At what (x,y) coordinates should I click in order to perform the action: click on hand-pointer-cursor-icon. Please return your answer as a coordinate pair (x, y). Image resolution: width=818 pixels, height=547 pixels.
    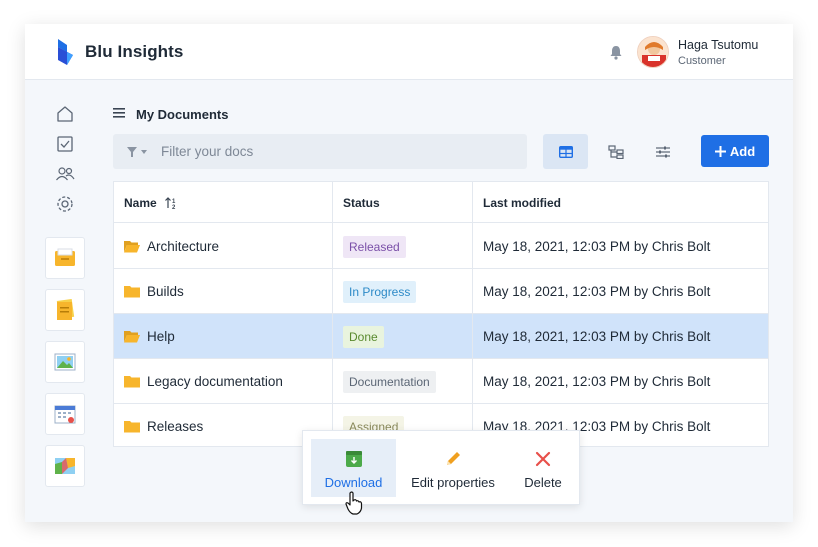
    Looking at the image, I should click on (354, 503).